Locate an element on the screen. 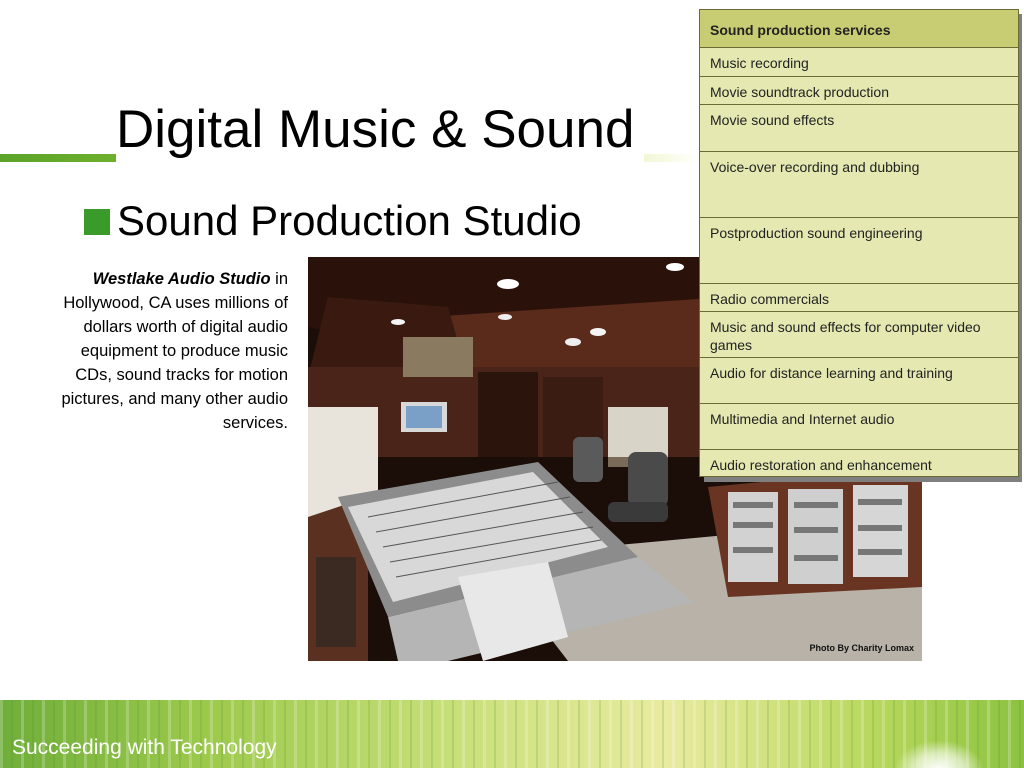  footer-band: Succeeding with Technology is located at coordinates (512, 734).